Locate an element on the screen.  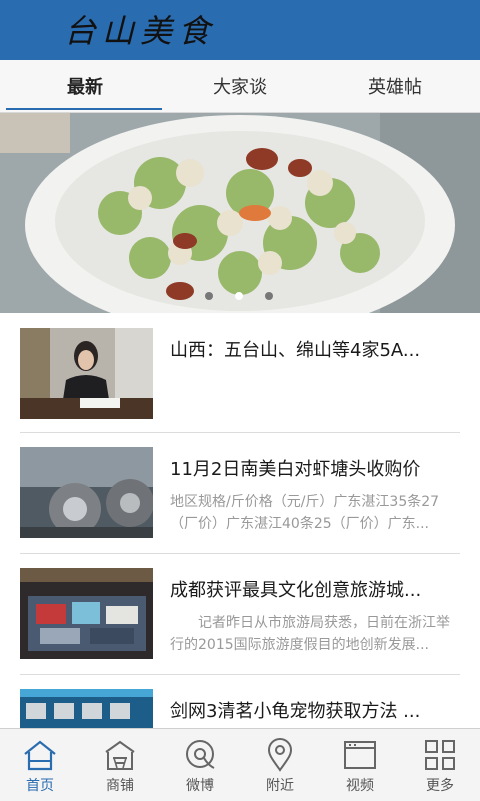
nav-label: 更多 is located at coordinates (440, 786).